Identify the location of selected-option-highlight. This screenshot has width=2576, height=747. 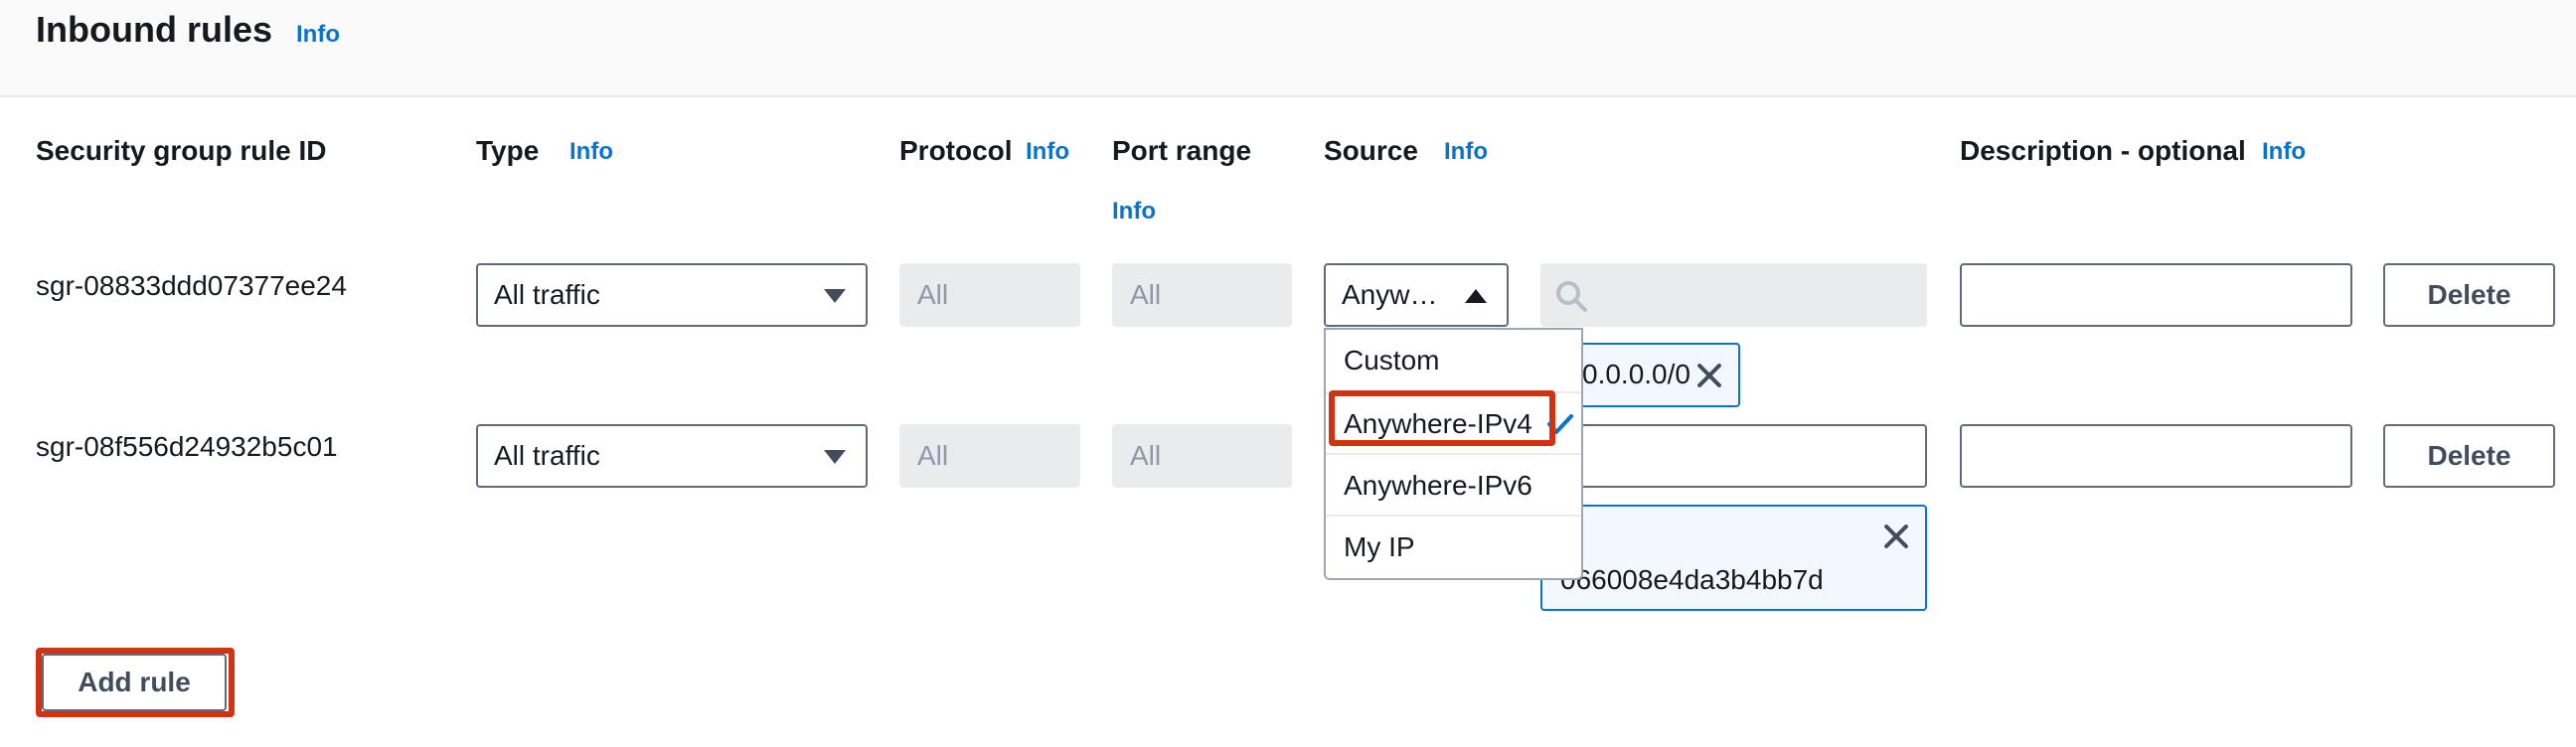
(1442, 418).